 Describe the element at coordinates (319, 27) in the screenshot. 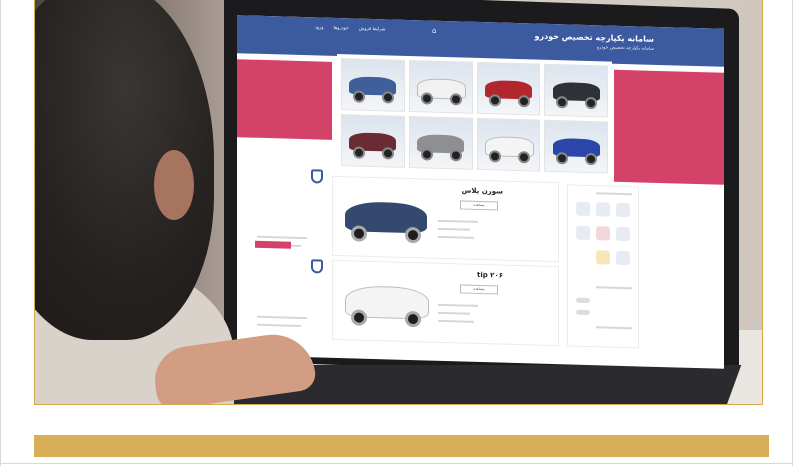

I see `nav-item: ورود` at that location.